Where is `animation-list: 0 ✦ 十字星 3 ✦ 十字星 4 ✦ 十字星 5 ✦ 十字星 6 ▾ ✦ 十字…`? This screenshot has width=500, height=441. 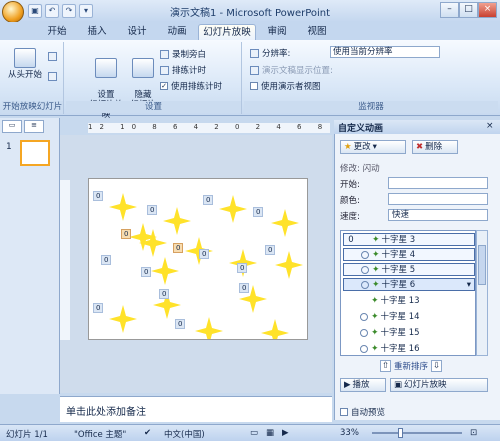
animation-list: 0 ✦ 十字星 3 ✦ 十字星 4 ✦ 十字星 5 ✦ 十字星 6 ▾ ✦ 十字… is located at coordinates (408, 293).